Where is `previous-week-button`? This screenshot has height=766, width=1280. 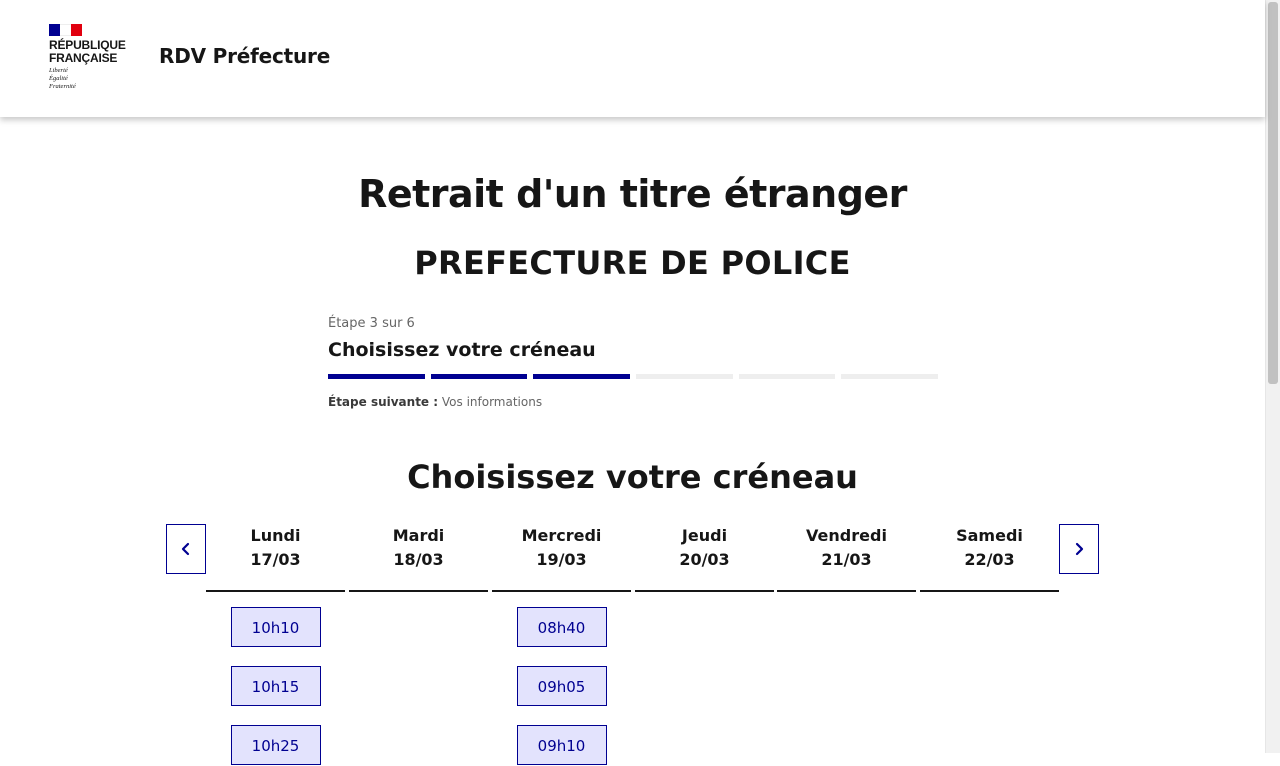
previous-week-button is located at coordinates (186, 549).